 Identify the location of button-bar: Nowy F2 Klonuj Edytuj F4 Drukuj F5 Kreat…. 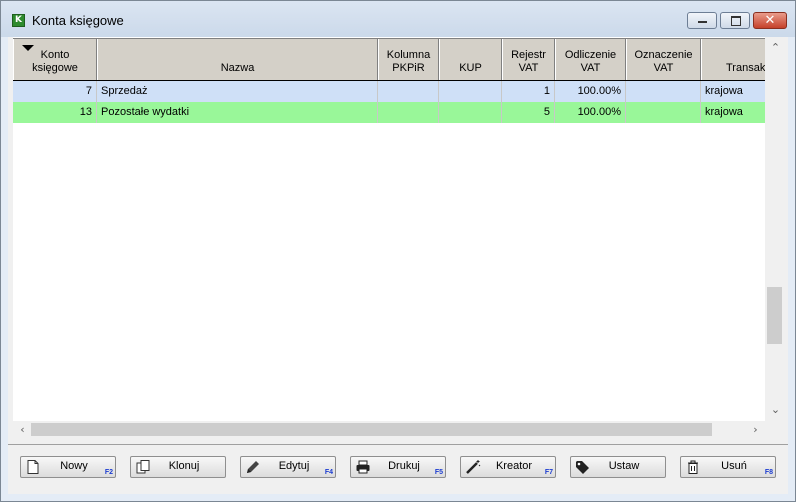
(398, 467).